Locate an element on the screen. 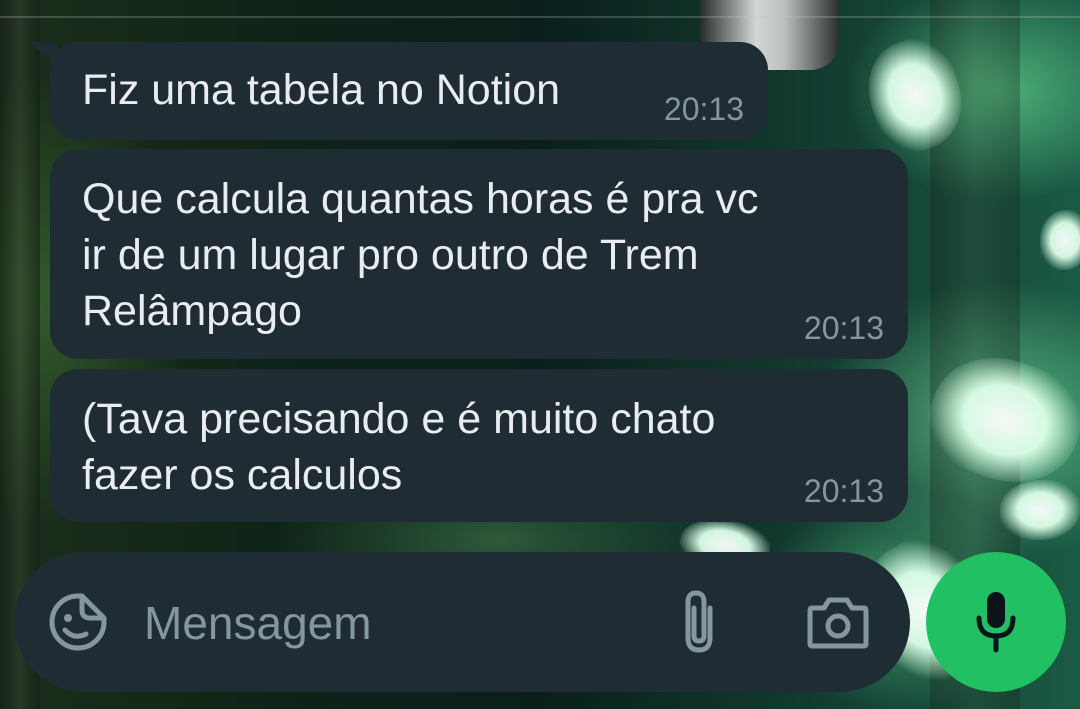 The width and height of the screenshot is (1080, 709). voice-record-button is located at coordinates (996, 622).